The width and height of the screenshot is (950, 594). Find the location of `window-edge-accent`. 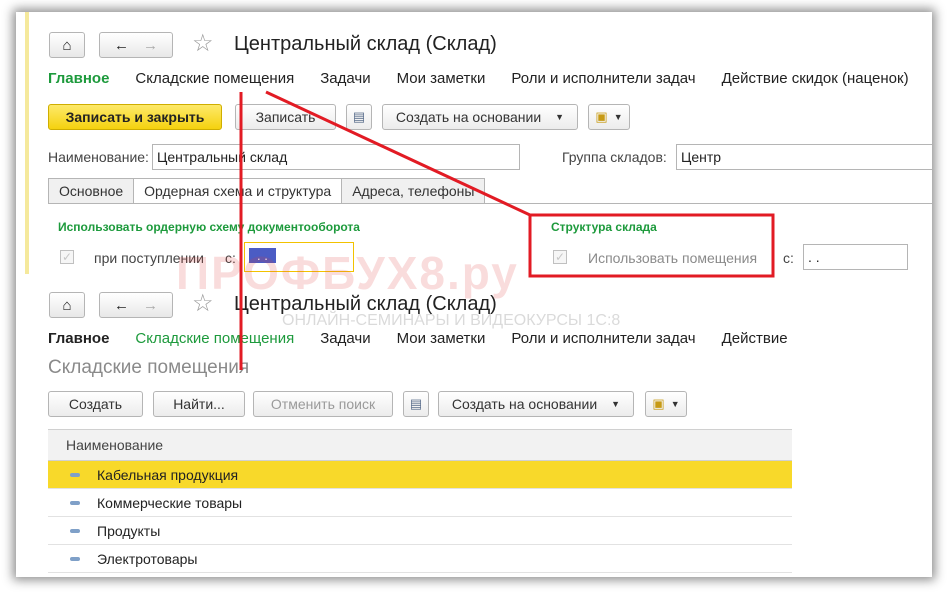

window-edge-accent is located at coordinates (27, 143).